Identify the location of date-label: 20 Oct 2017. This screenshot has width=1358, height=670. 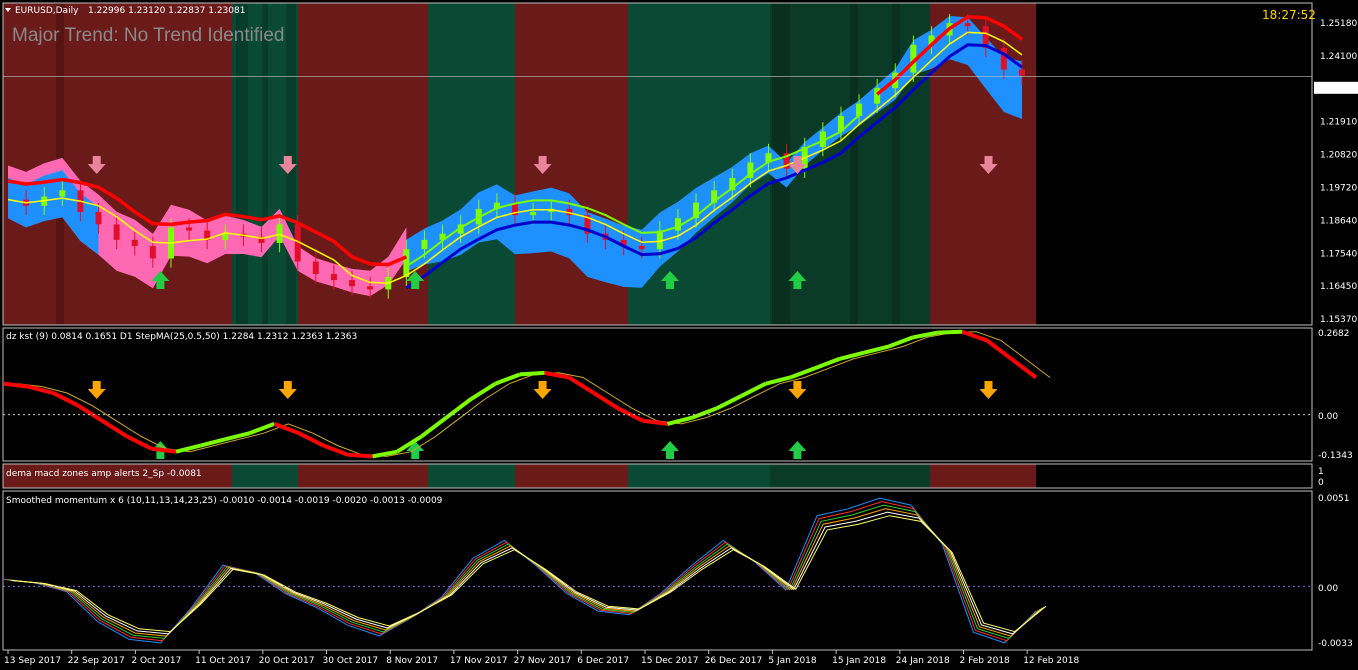
(287, 661).